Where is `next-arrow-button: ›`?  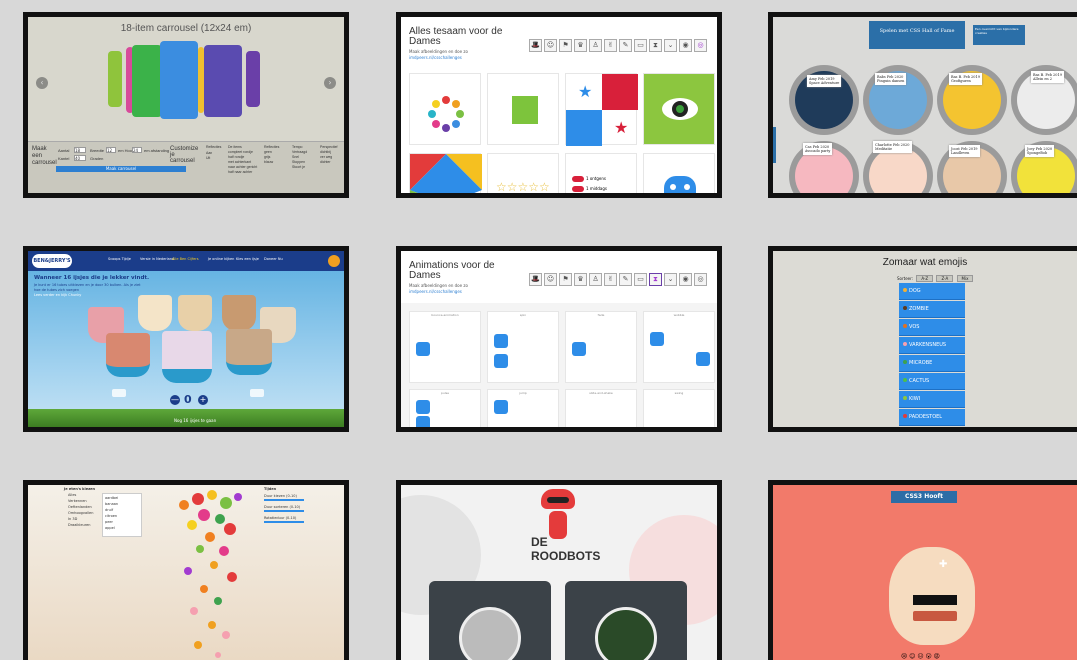 next-arrow-button: › is located at coordinates (330, 83).